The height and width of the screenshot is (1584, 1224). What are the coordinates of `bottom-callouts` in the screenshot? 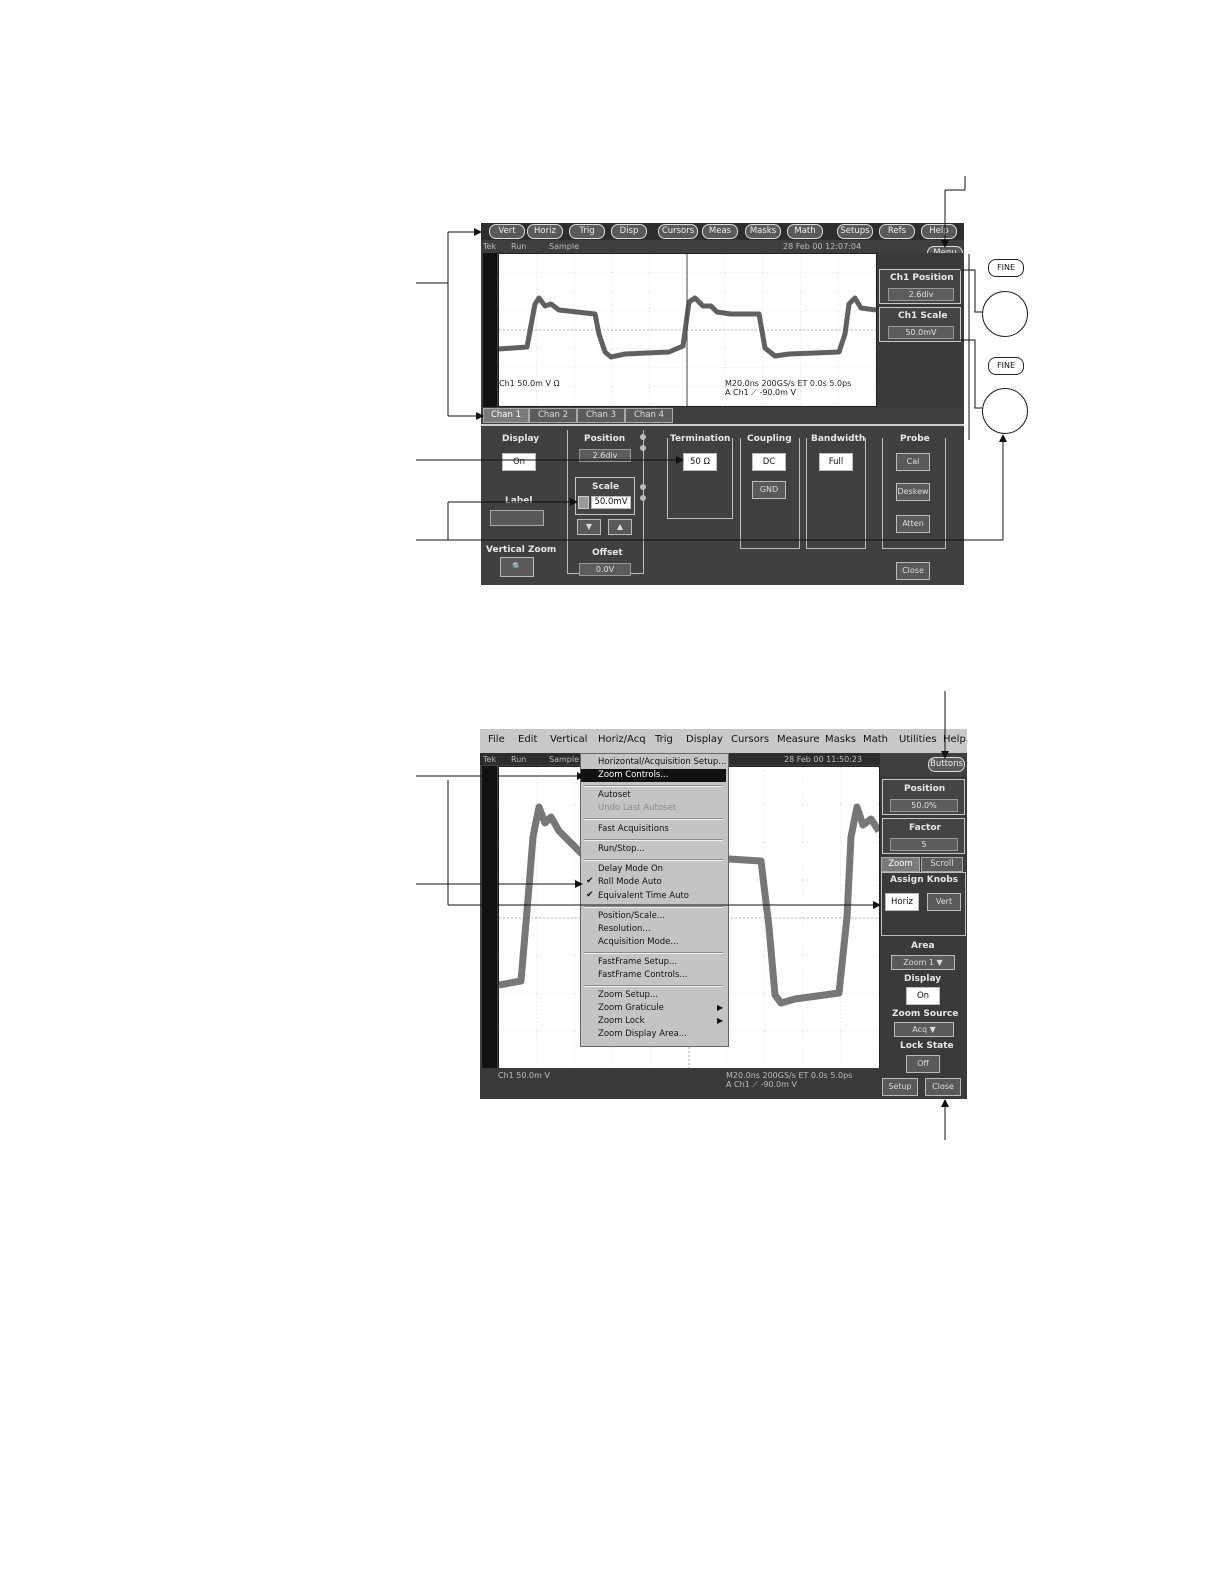 It's located at (682, 915).